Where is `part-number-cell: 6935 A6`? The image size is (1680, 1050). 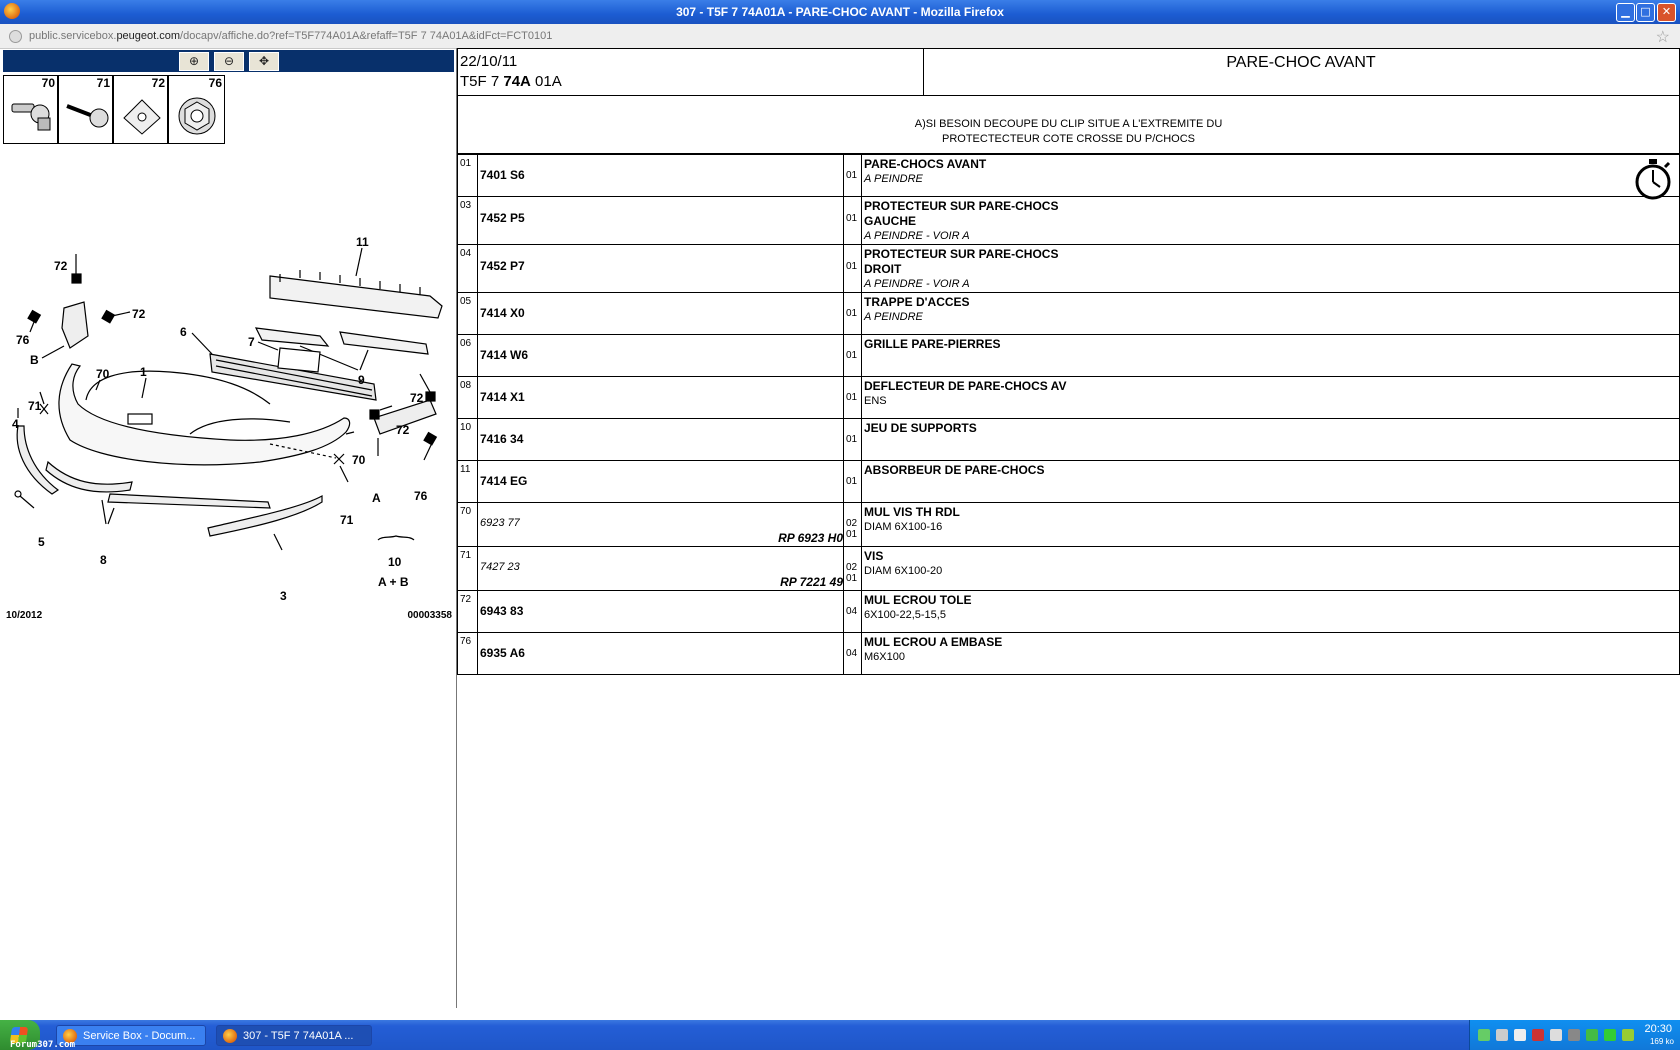
part-number-cell: 6935 A6 is located at coordinates (660, 653).